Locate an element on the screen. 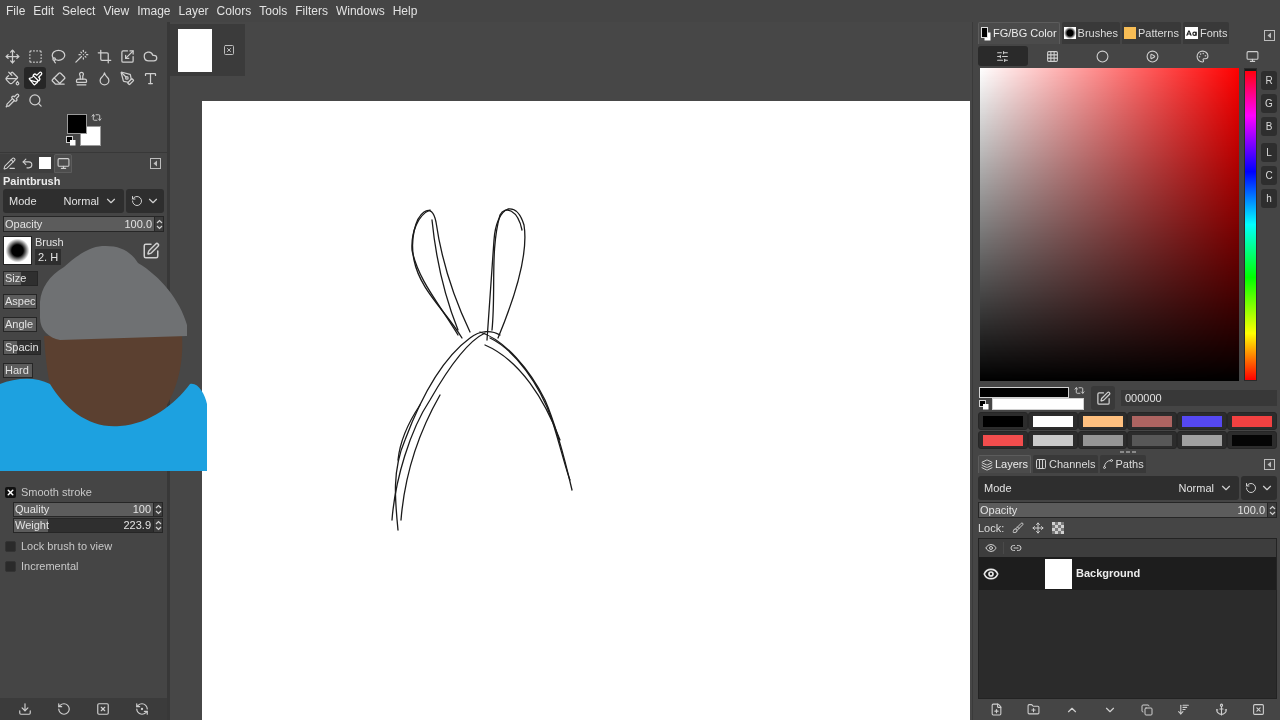 This screenshot has width=1280, height=720. menu-item: Colors is located at coordinates (234, 11).